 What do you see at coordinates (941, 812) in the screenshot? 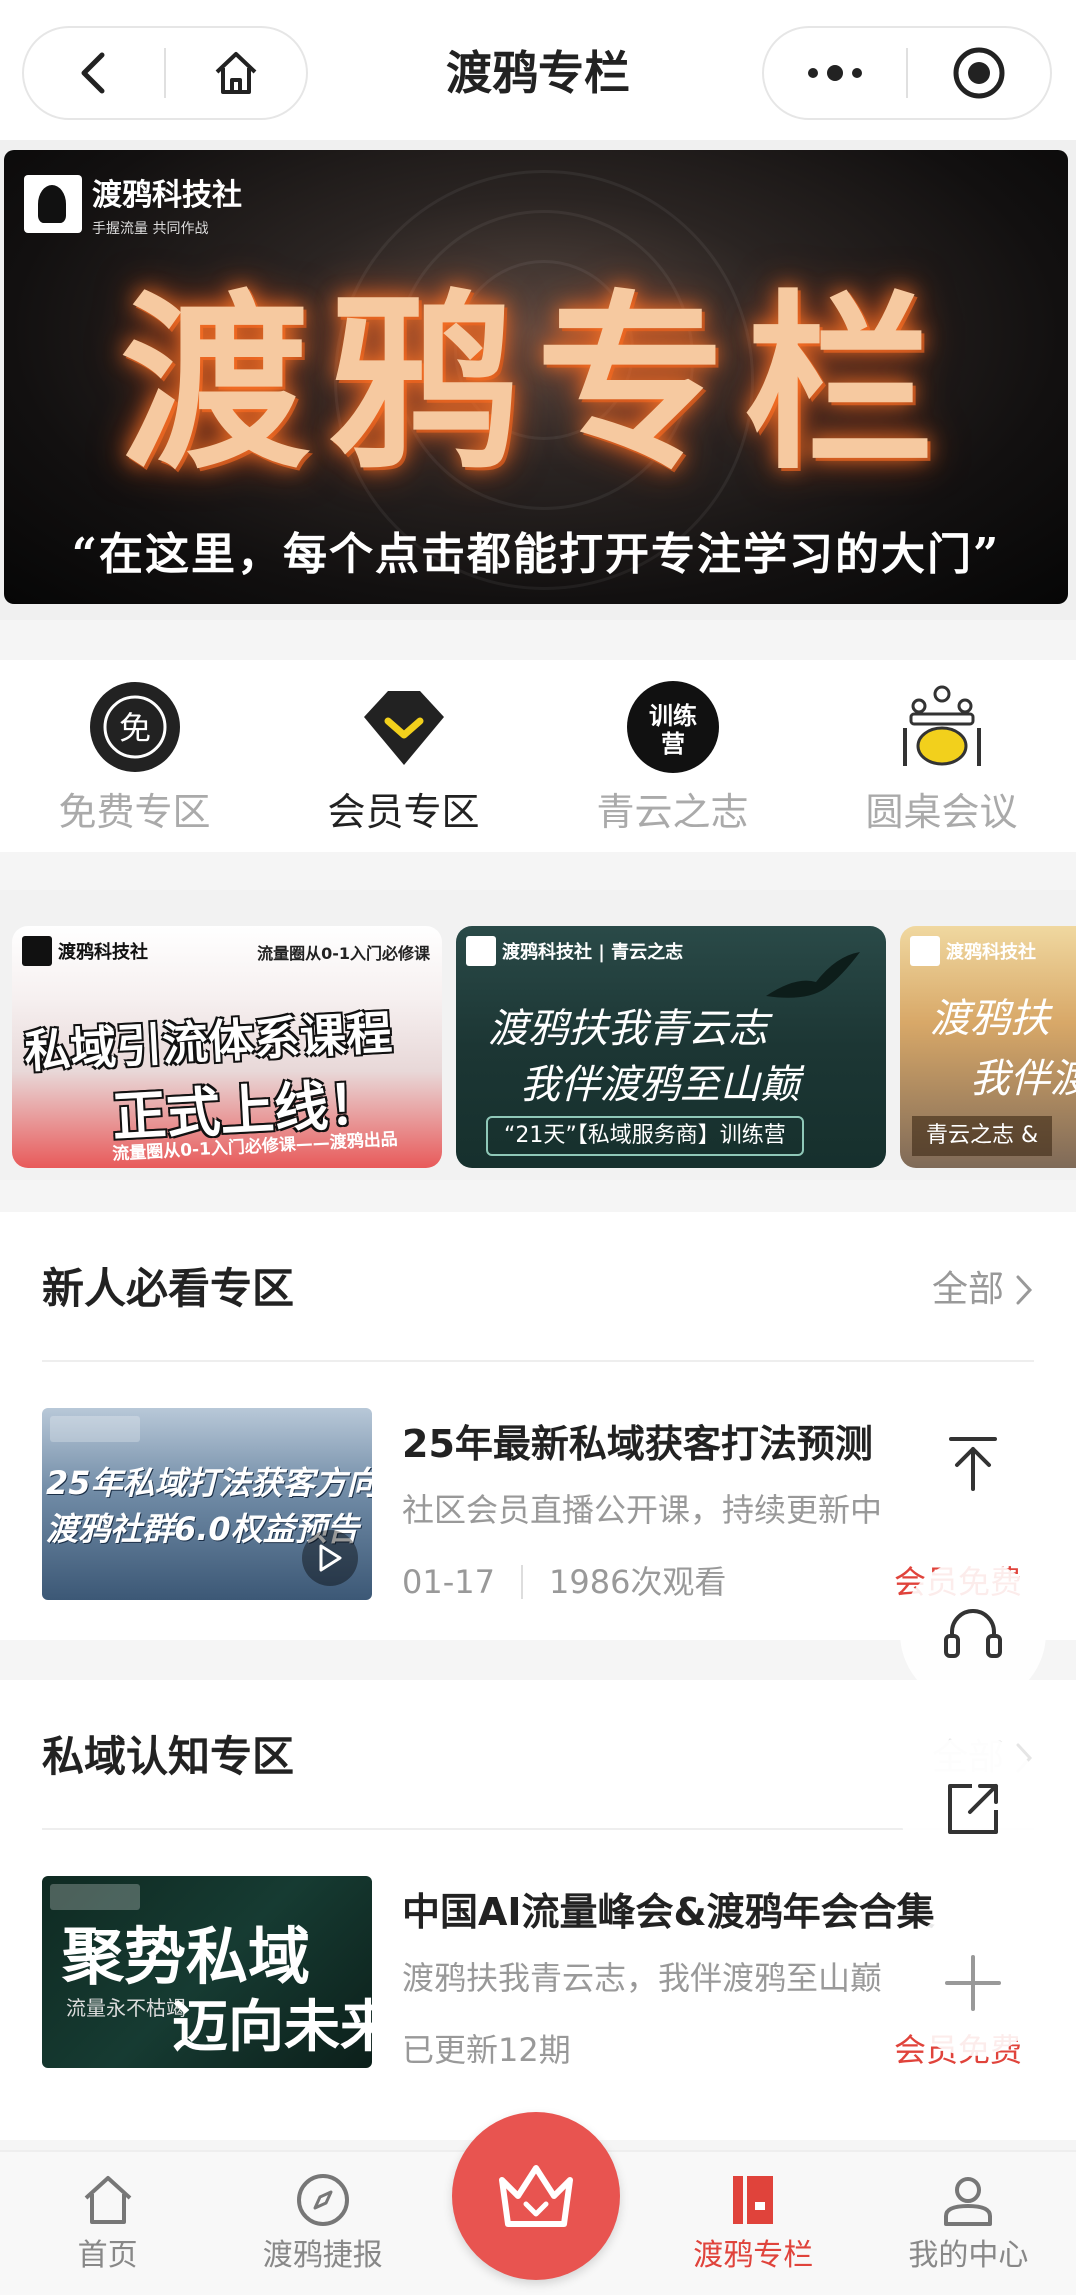
I see `category-label: 圆桌会议` at bounding box center [941, 812].